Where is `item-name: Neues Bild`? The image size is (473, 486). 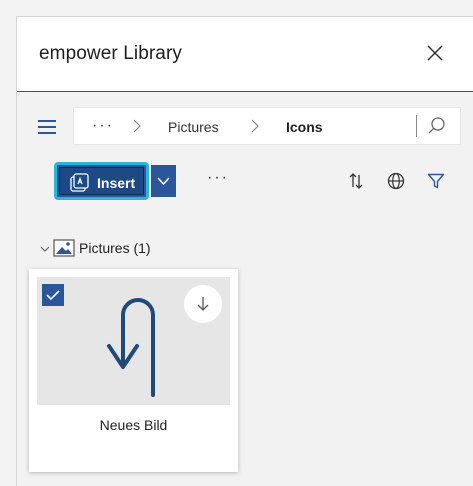
item-name: Neues Bild is located at coordinates (133, 425).